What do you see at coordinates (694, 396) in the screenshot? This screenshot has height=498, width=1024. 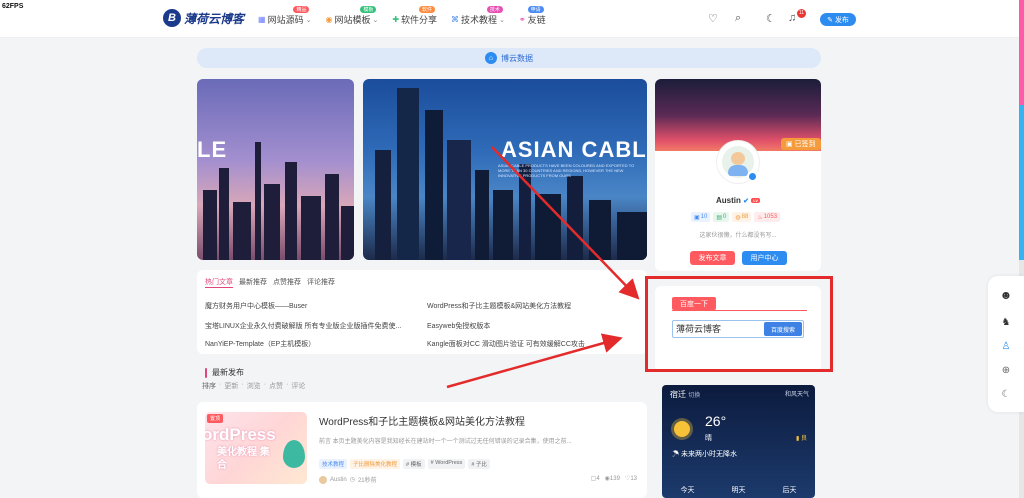 I see `switch-city-link: 切换` at bounding box center [694, 396].